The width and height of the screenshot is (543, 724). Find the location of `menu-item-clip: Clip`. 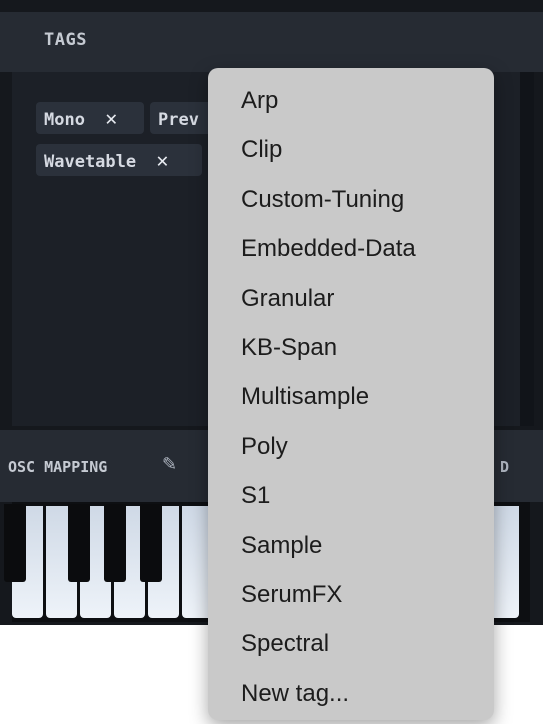

menu-item-clip: Clip is located at coordinates (351, 149).